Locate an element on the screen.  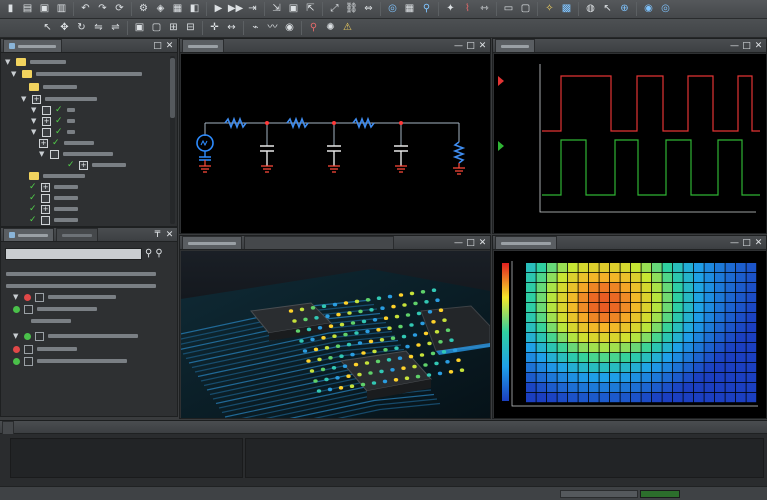
step-icon: ⇥ is located at coordinates (252, 9).